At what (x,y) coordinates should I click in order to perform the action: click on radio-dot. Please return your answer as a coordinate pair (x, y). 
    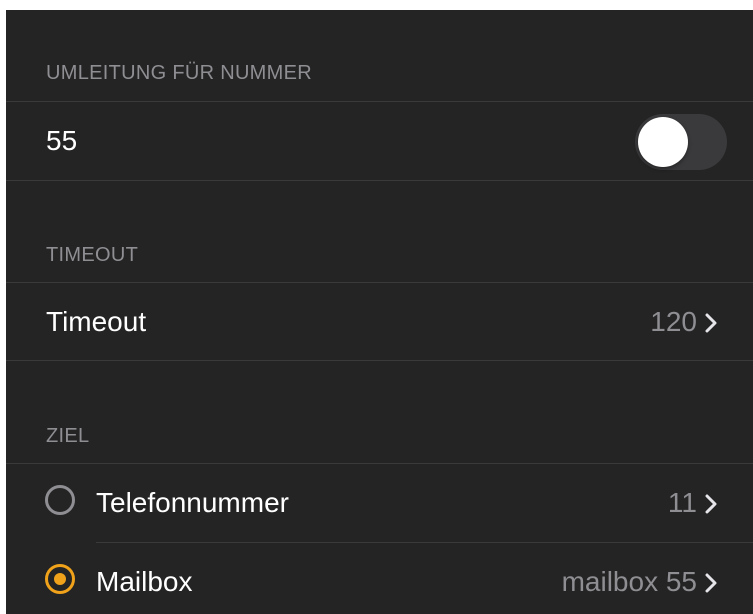
    Looking at the image, I should click on (60, 579).